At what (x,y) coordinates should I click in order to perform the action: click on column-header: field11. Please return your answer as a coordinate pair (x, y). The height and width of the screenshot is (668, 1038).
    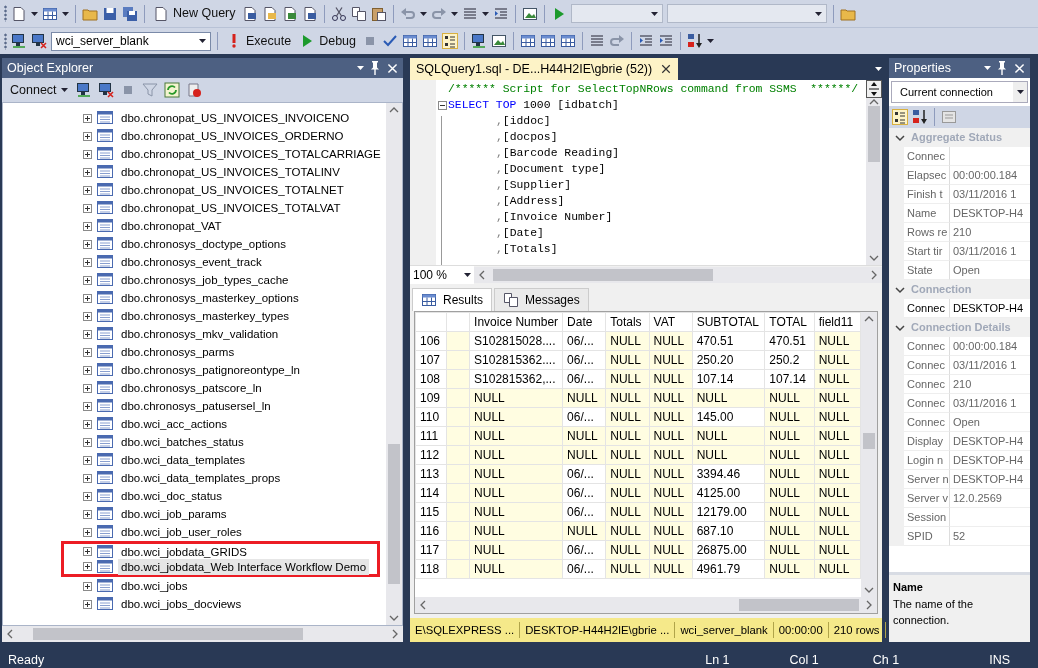
    Looking at the image, I should click on (837, 322).